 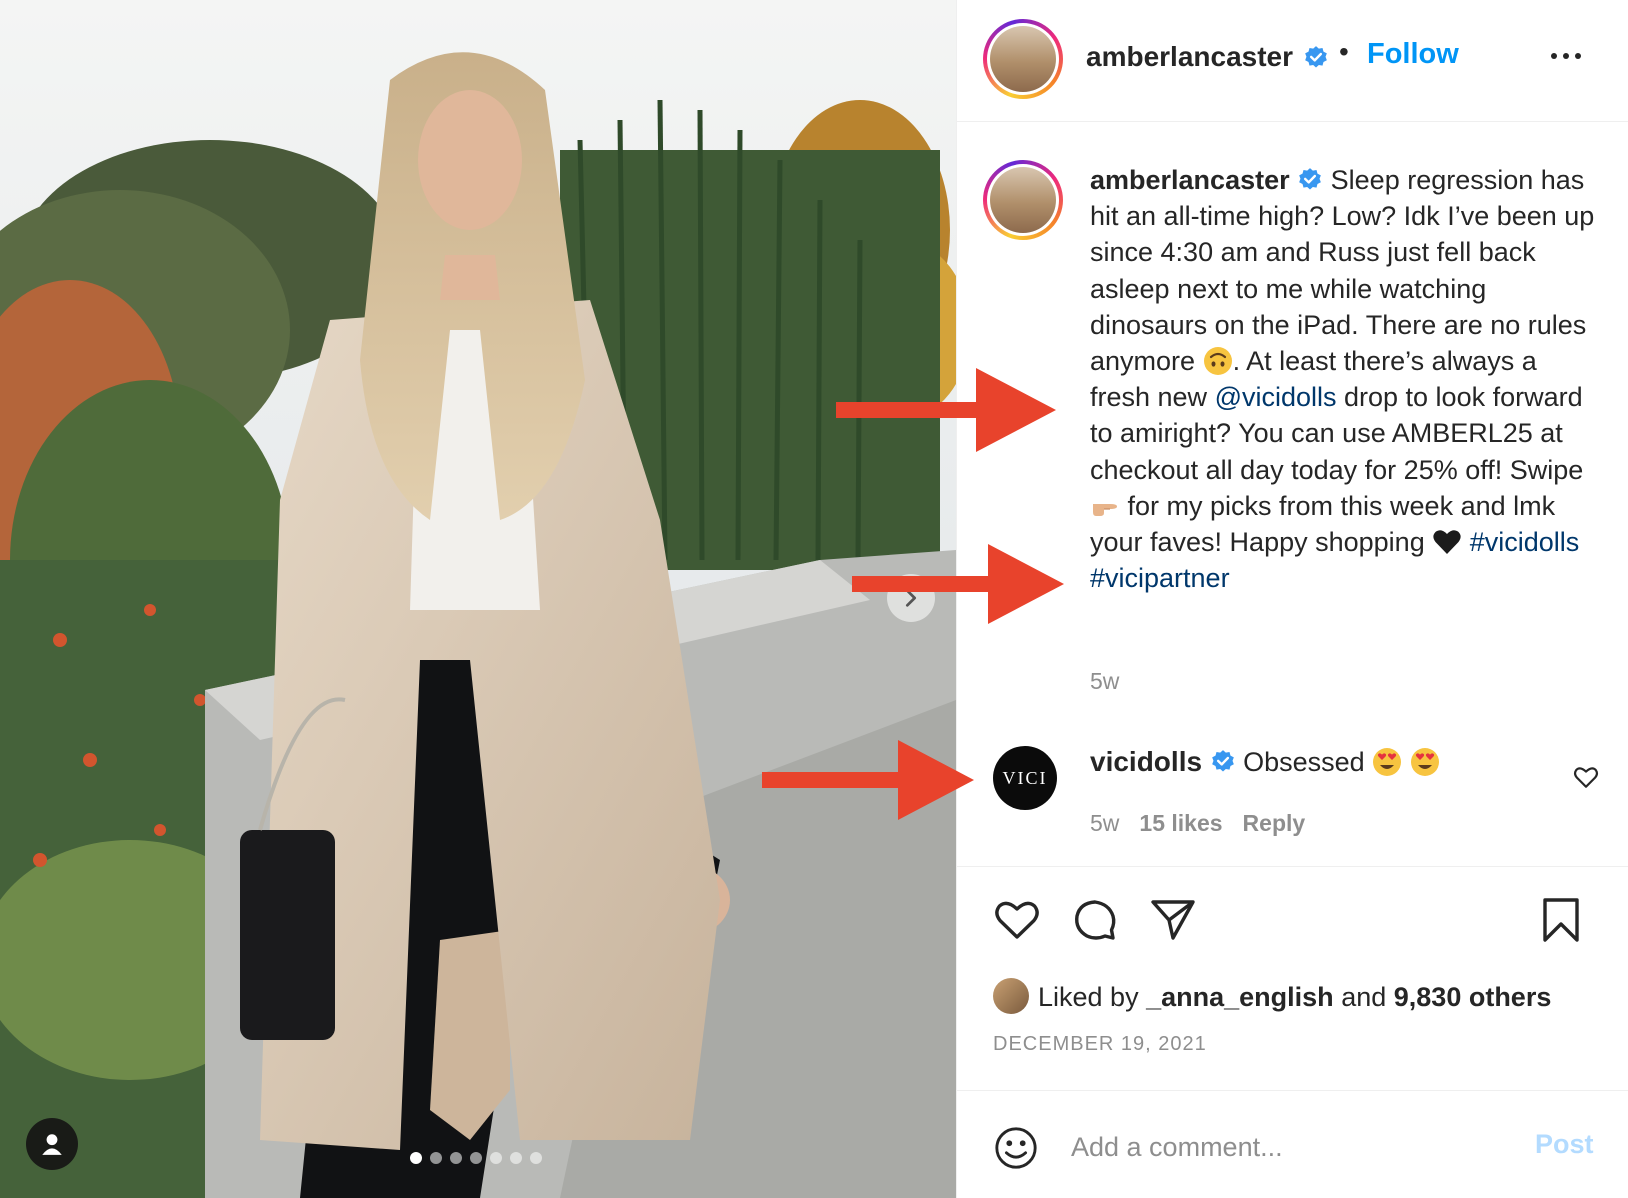 What do you see at coordinates (1088, 997) in the screenshot?
I see `liked-by-prefix: Liked by` at bounding box center [1088, 997].